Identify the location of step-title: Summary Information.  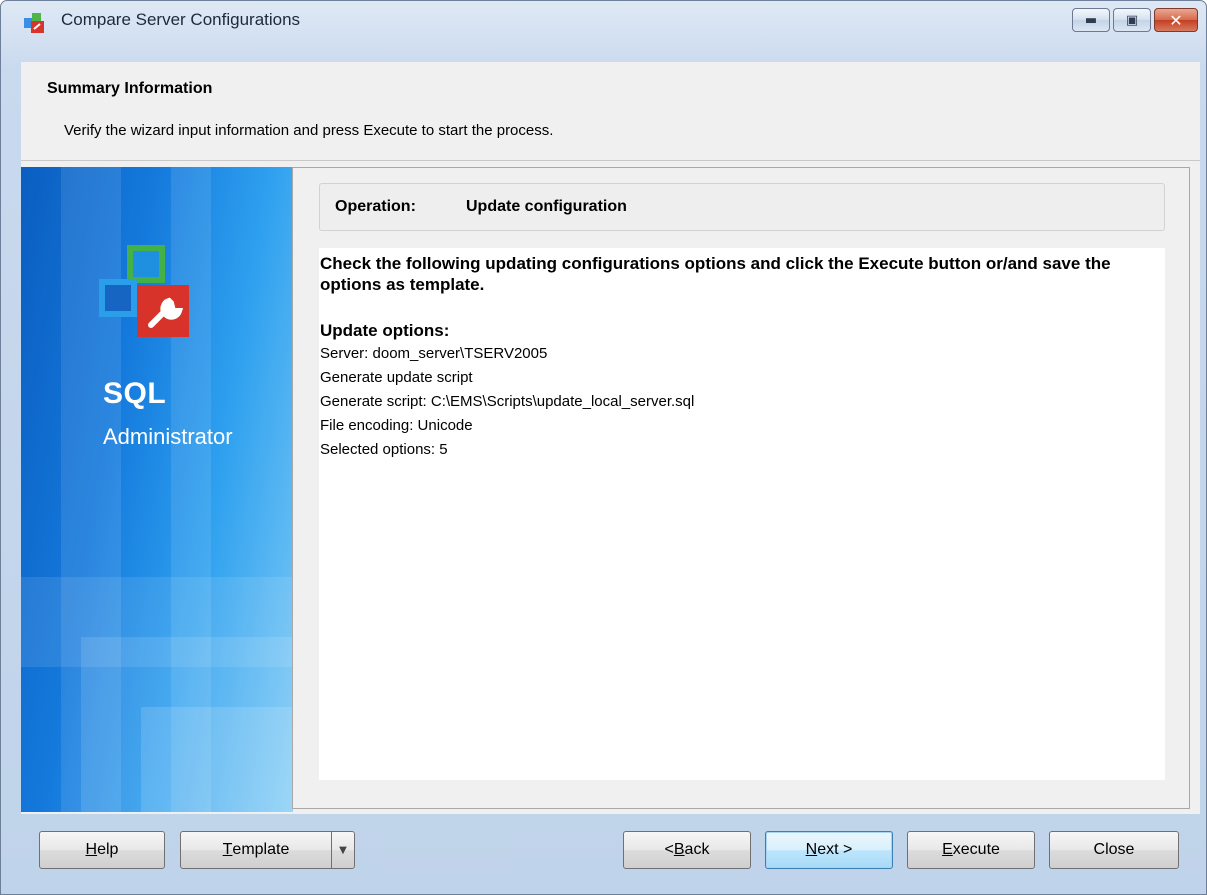
(130, 88).